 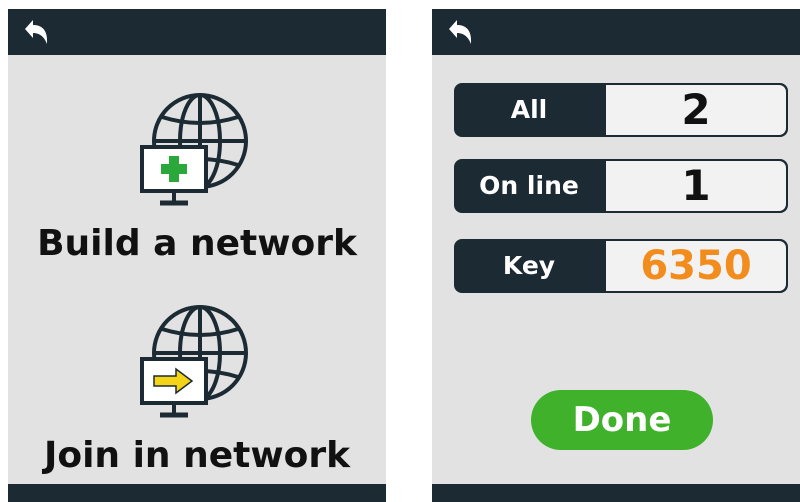 I want to click on key-label: Key, so click(x=529, y=265).